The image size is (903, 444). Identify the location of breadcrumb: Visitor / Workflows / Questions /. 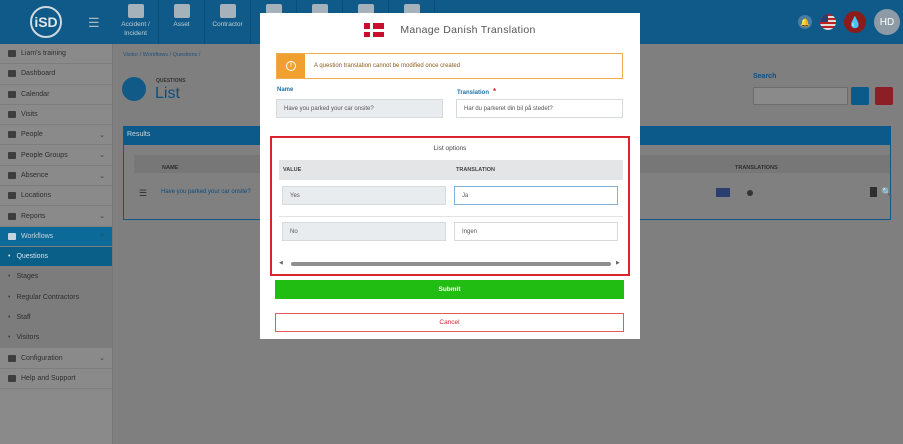
(161, 55).